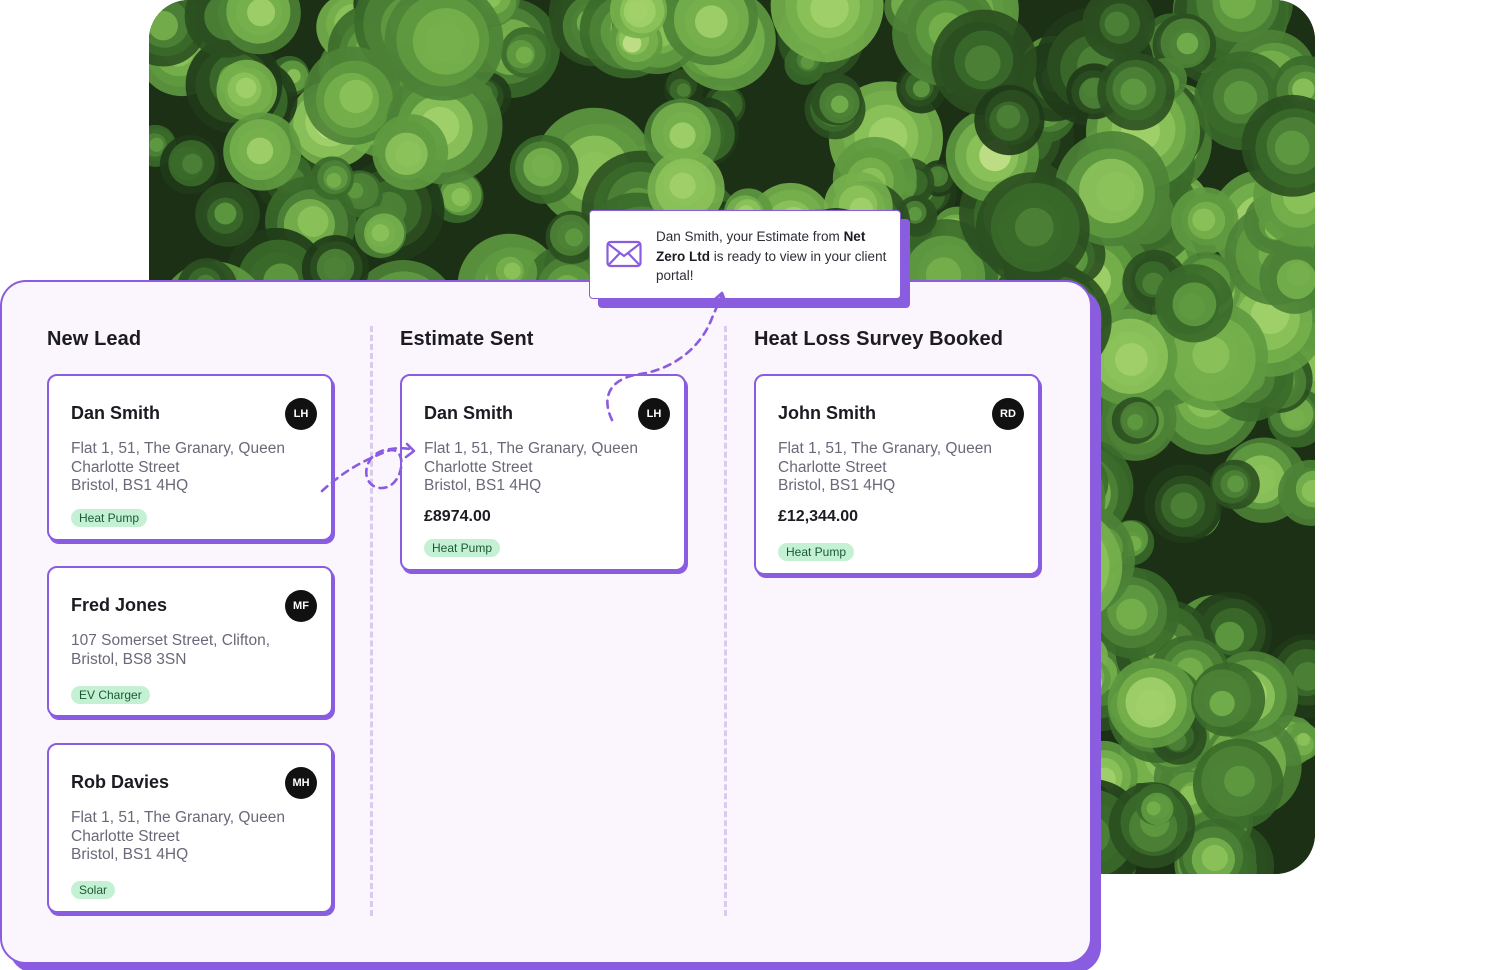  I want to click on lead-name: John Smith, so click(827, 413).